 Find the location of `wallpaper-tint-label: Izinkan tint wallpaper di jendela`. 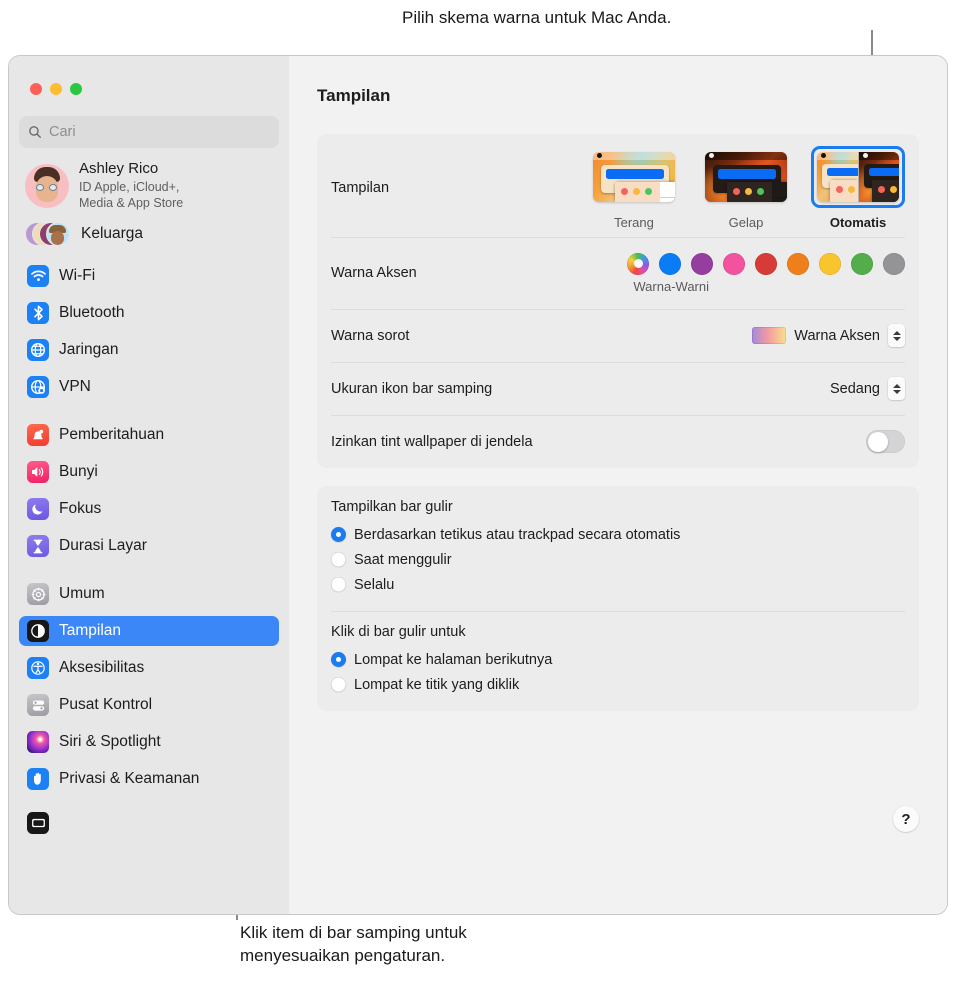

wallpaper-tint-label: Izinkan tint wallpaper di jendela is located at coordinates (432, 441).